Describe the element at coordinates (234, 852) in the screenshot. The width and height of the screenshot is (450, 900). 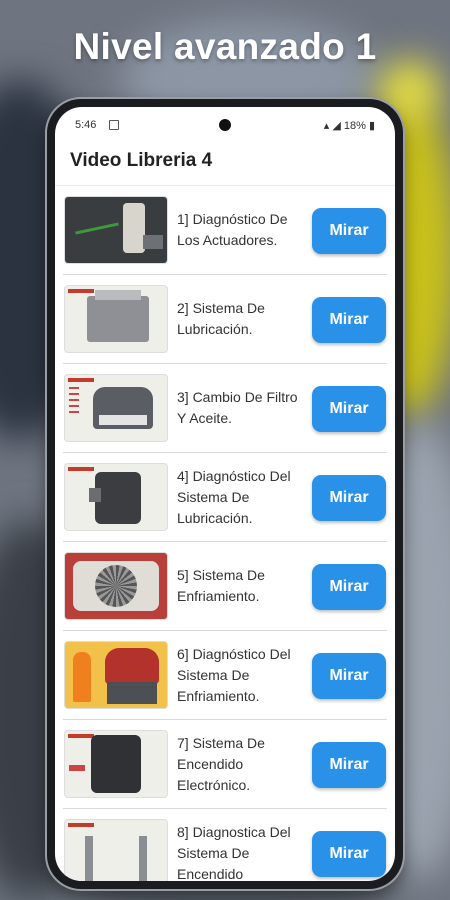
I see `video-title: 8] Diagnostica Del Sistema De Encendido` at that location.